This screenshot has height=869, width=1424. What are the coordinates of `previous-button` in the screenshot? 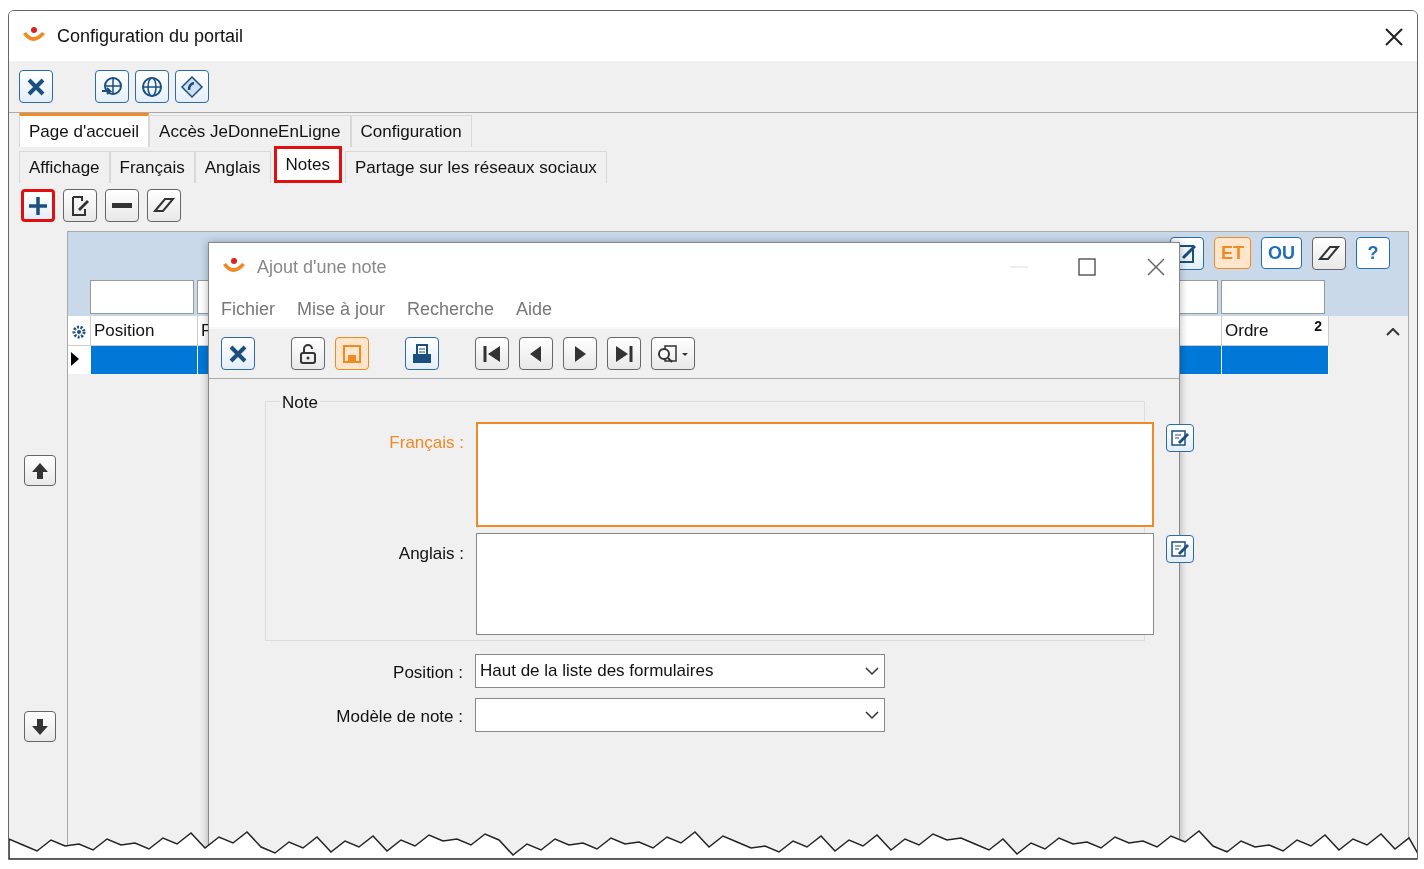 It's located at (536, 353).